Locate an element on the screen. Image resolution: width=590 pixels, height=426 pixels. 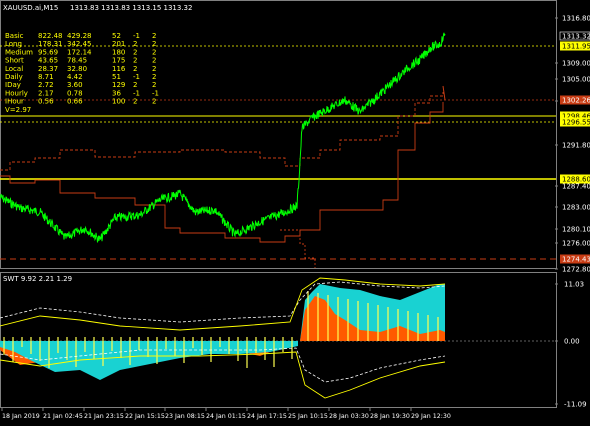
stats-cell: Medium is located at coordinates (19, 52).